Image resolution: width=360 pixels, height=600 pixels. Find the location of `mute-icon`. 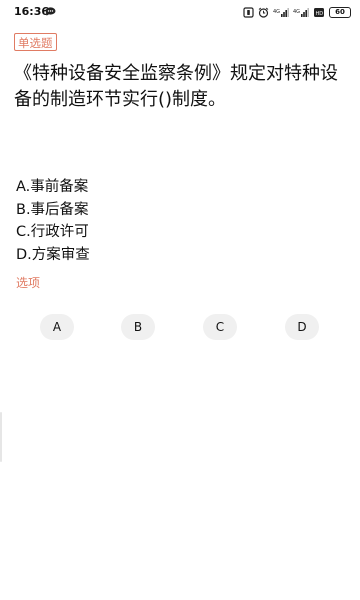

mute-icon is located at coordinates (248, 12).